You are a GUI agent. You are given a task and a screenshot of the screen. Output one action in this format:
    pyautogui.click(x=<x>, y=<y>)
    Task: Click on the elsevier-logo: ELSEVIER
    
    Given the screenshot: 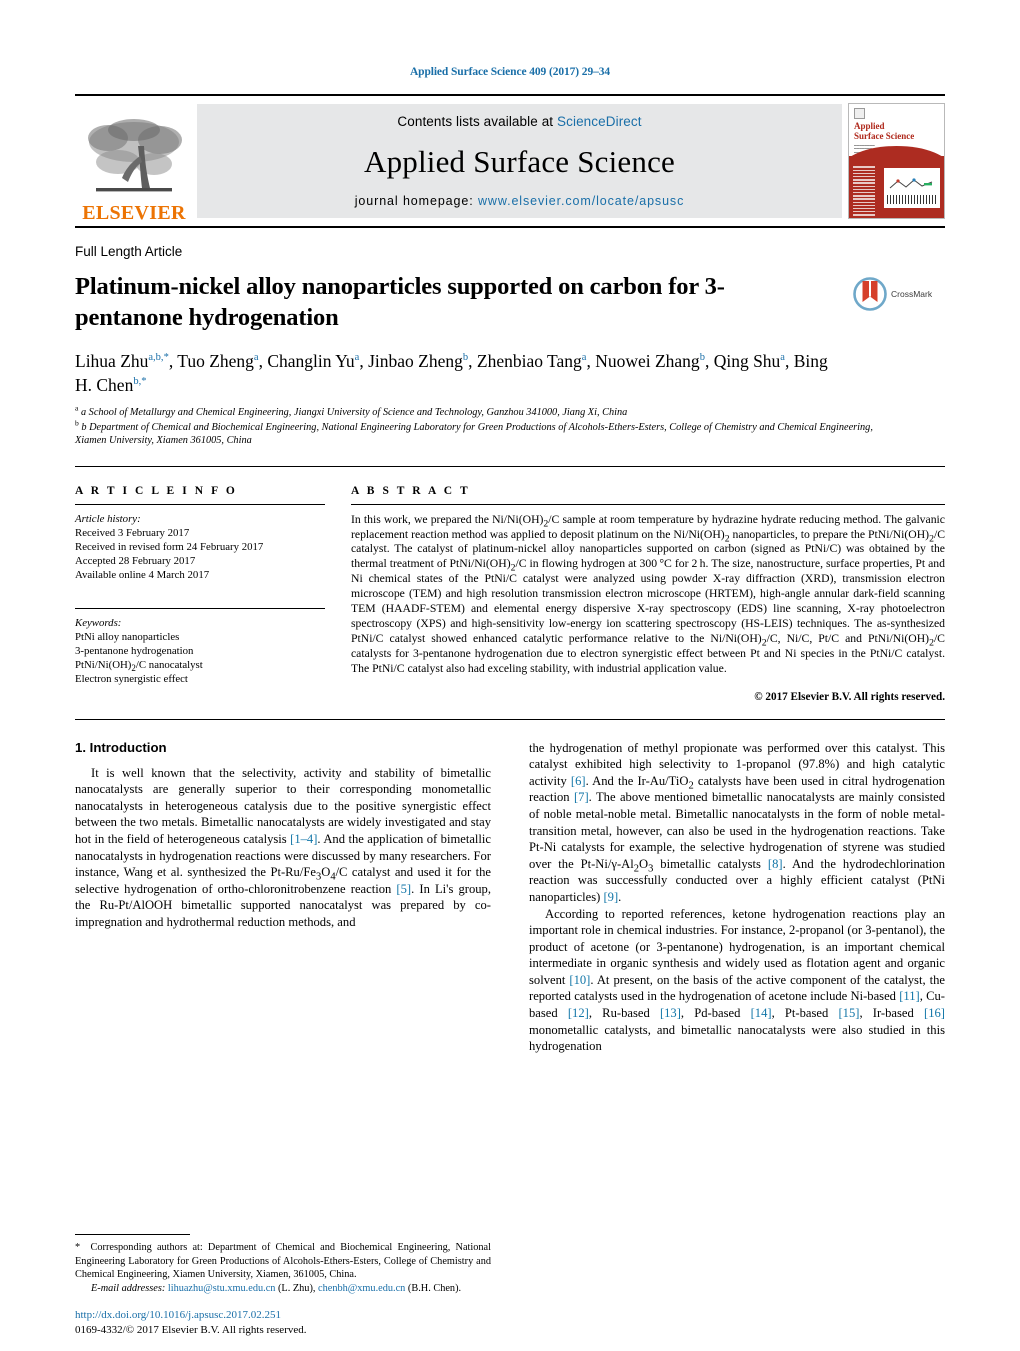 What is the action you would take?
    pyautogui.click(x=134, y=161)
    